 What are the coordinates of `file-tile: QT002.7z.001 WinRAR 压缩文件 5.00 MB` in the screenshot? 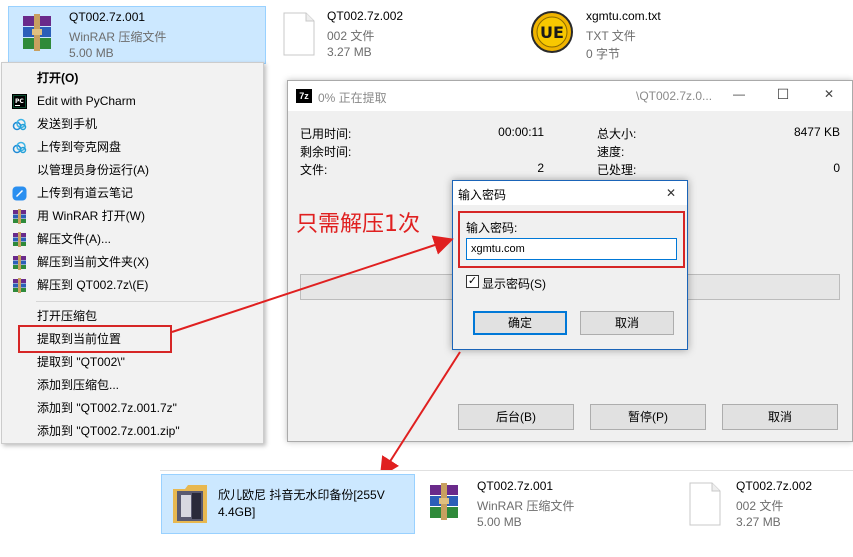 It's located at (540, 503).